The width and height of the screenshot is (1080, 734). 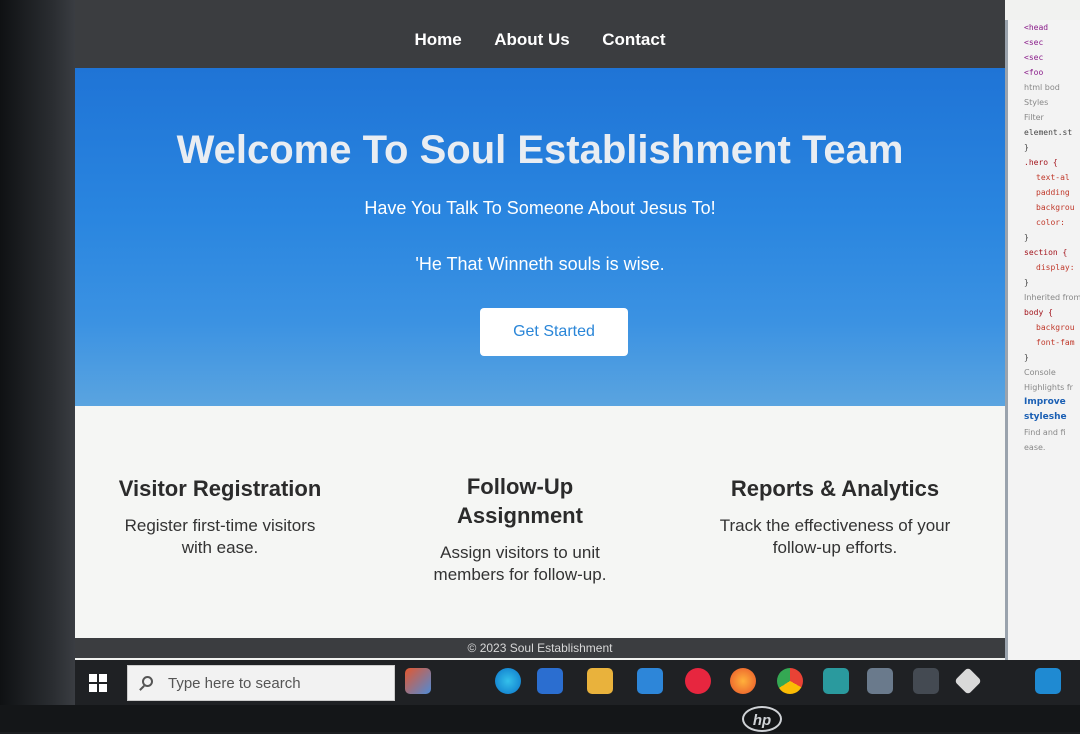 I want to click on hp-logo: hp, so click(x=762, y=719).